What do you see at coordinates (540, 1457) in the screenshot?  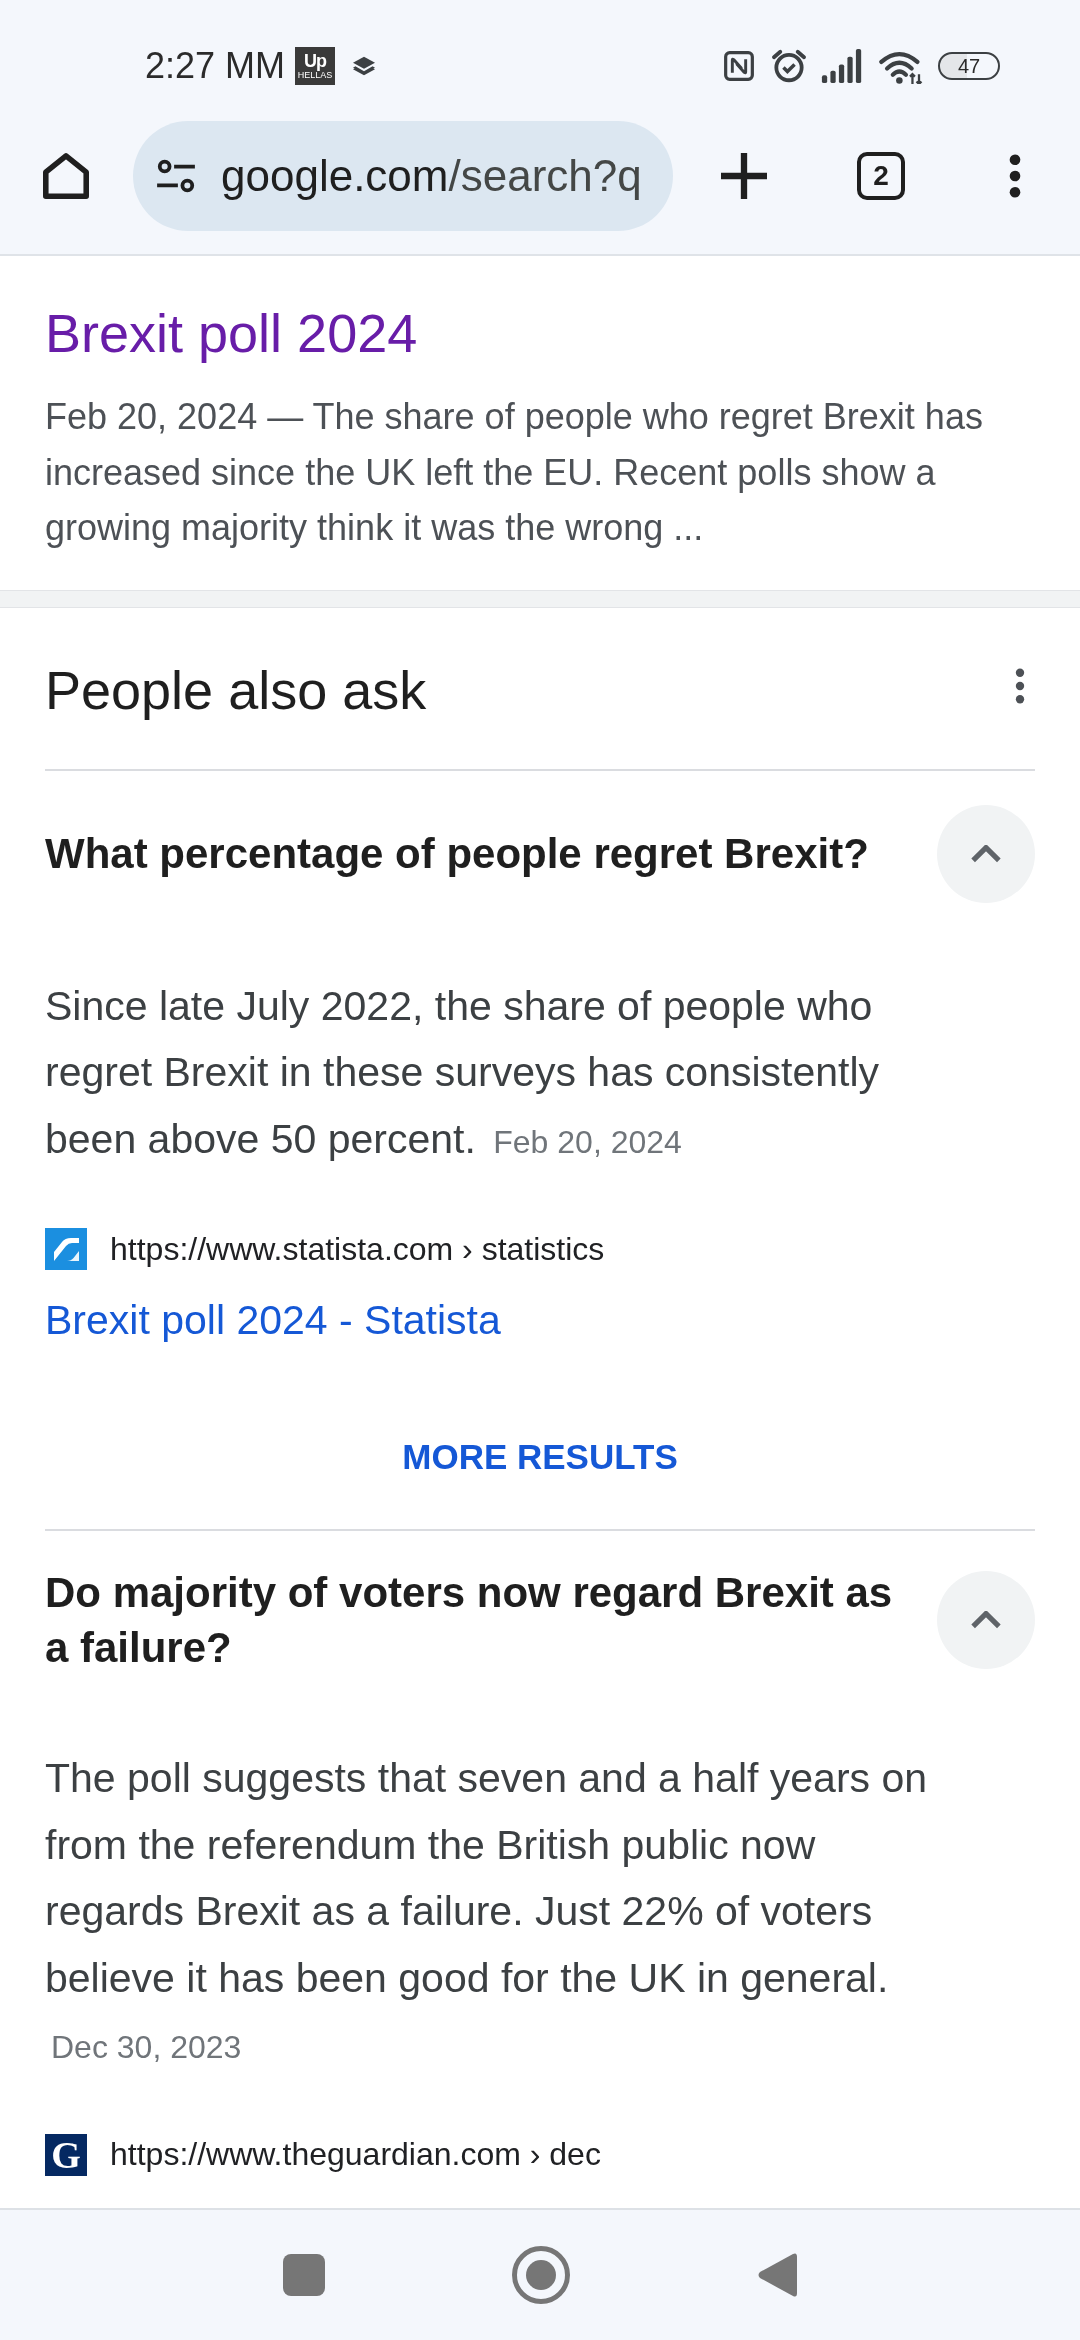 I see `more-results-button: MORE RESULTS` at bounding box center [540, 1457].